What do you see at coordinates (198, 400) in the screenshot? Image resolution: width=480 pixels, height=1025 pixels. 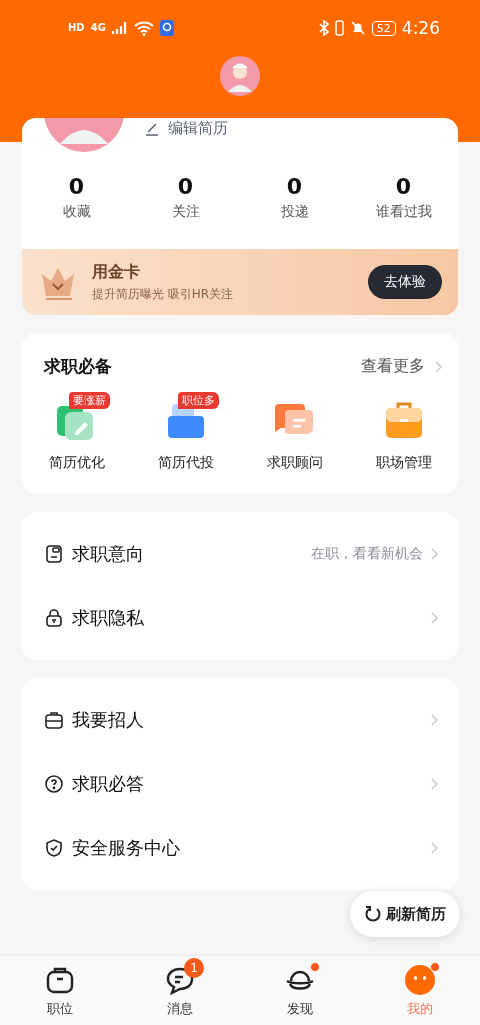 I see `tool-badge: 职位多` at bounding box center [198, 400].